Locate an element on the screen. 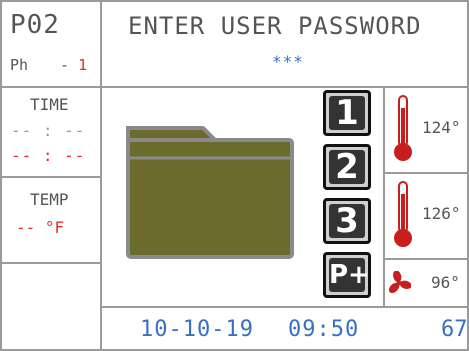  left-column-divider is located at coordinates (101, 175).